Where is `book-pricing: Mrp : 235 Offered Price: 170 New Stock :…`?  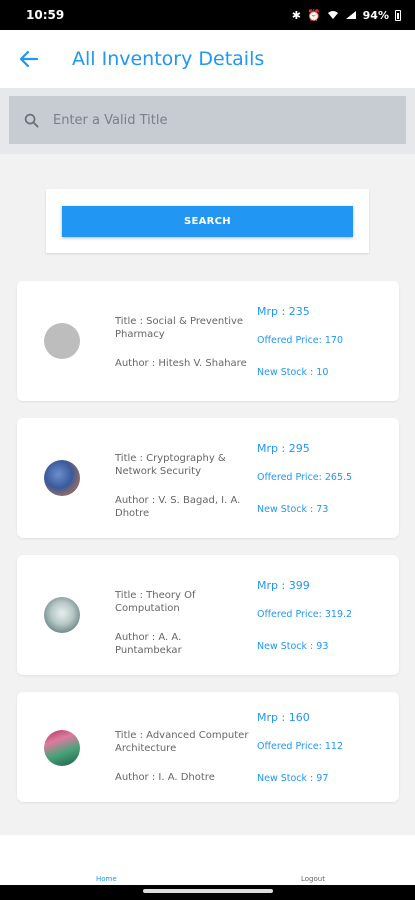
book-pricing: Mrp : 235 Offered Price: 170 New Stock :… is located at coordinates (300, 341).